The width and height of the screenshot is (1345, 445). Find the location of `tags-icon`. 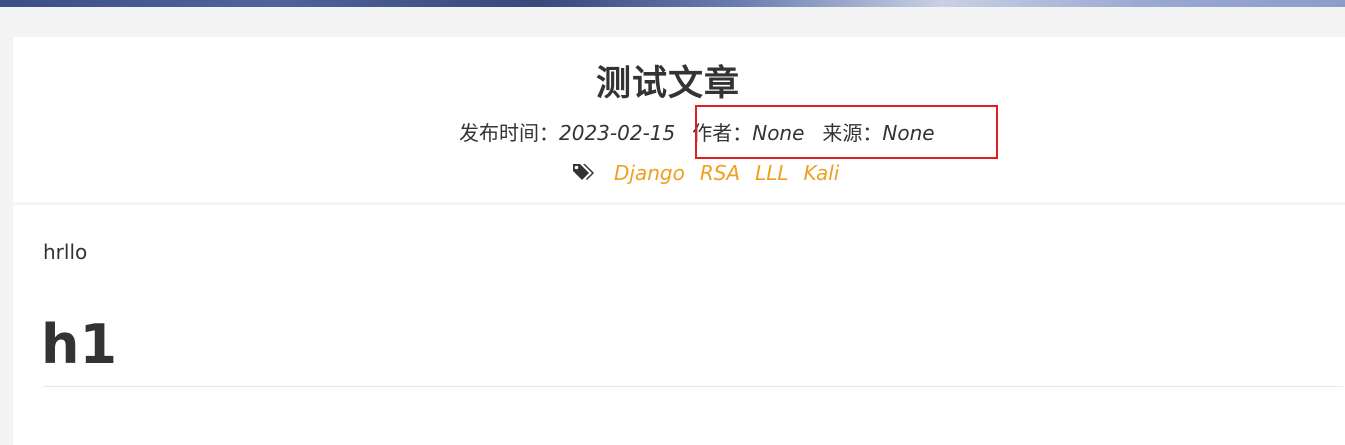

tags-icon is located at coordinates (583, 172).